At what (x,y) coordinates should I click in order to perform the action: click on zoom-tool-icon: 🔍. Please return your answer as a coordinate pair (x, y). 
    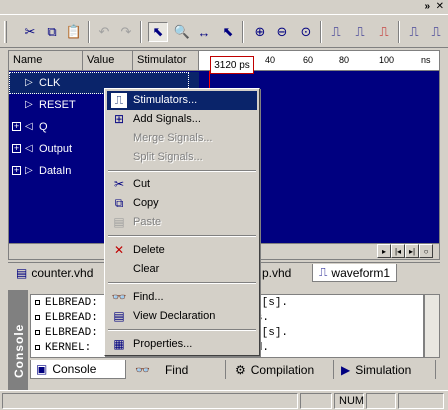
    Looking at the image, I should click on (182, 32).